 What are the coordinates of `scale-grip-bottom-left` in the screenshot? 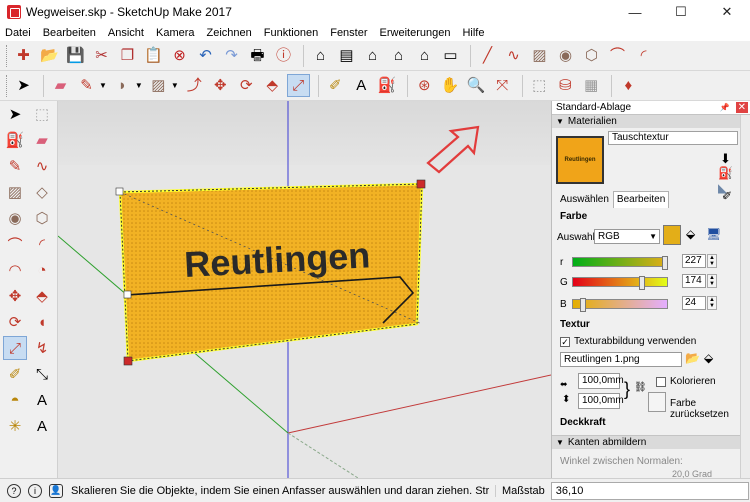 It's located at (128, 361).